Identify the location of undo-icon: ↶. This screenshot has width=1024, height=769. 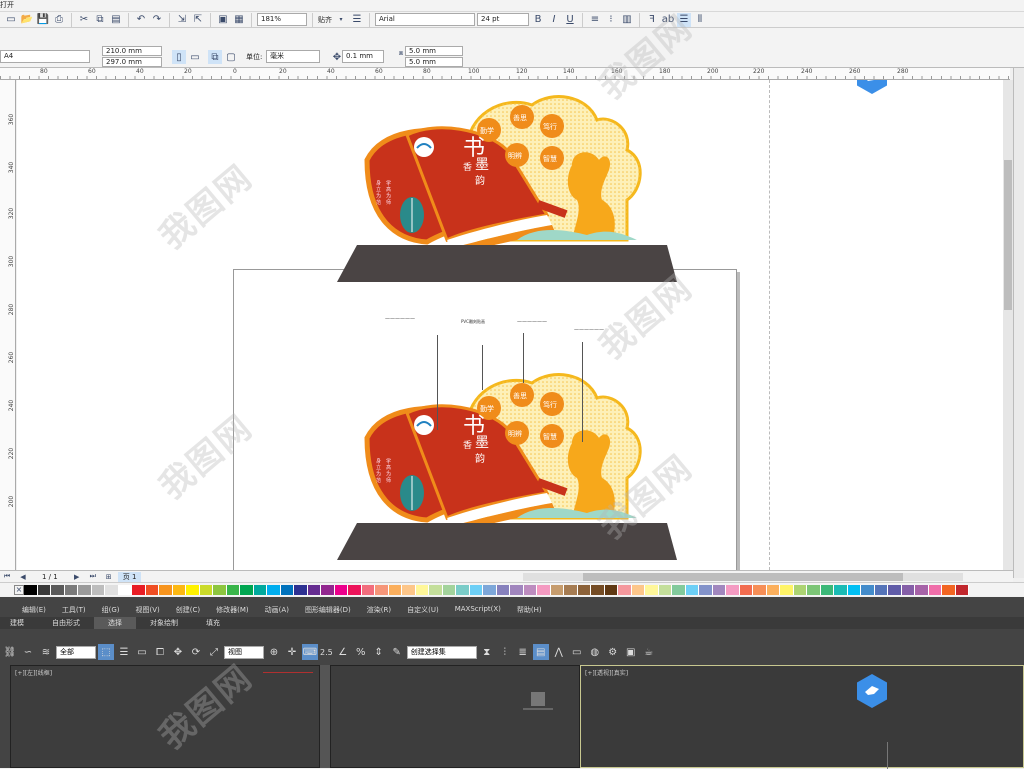
(141, 20).